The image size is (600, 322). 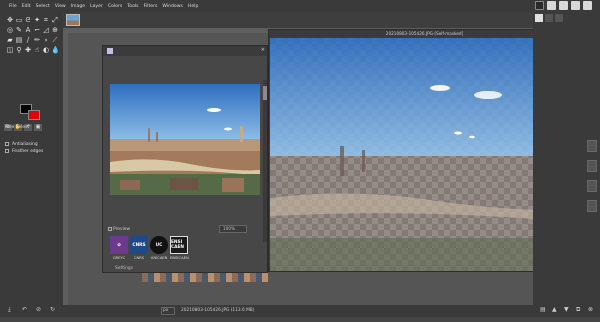 What do you see at coordinates (25, 144) in the screenshot?
I see `antialiasing-label: Antialiasing` at bounding box center [25, 144].